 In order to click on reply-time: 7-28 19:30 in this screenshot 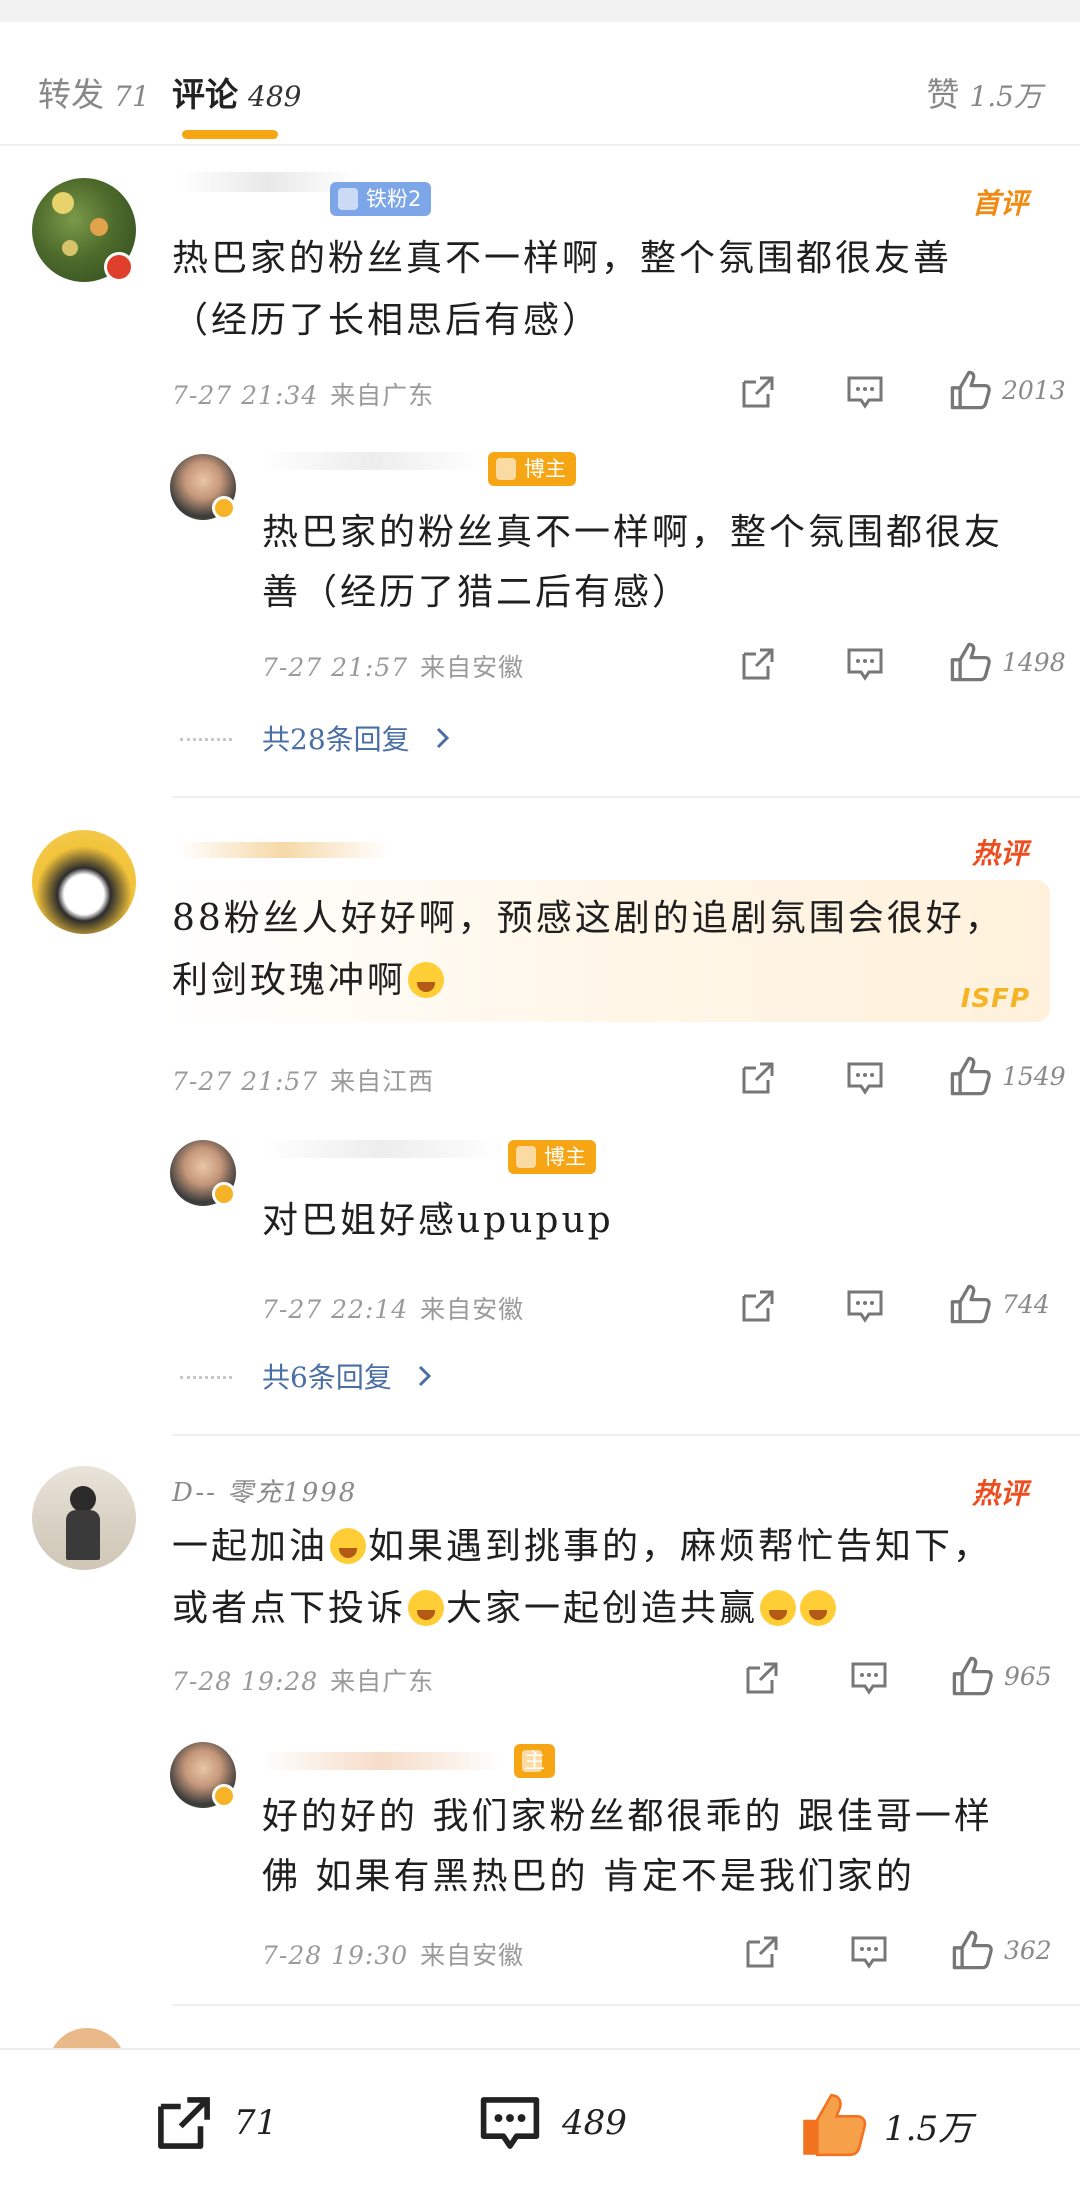, I will do `click(335, 1955)`.